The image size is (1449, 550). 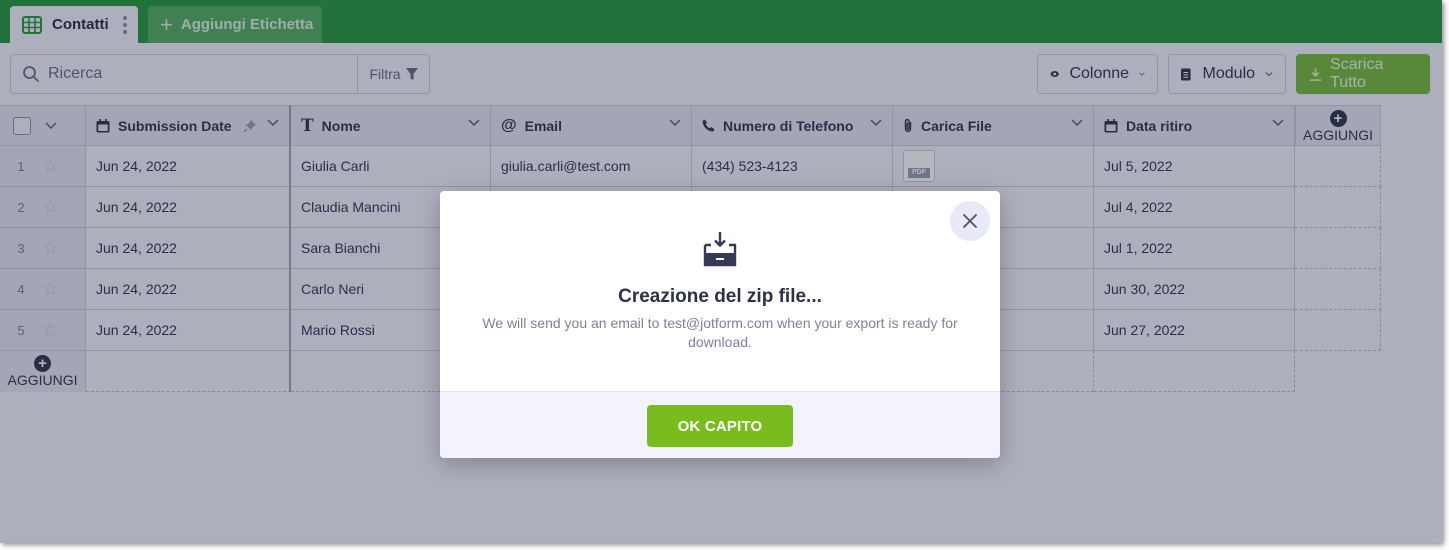 I want to click on close-icon, so click(x=970, y=221).